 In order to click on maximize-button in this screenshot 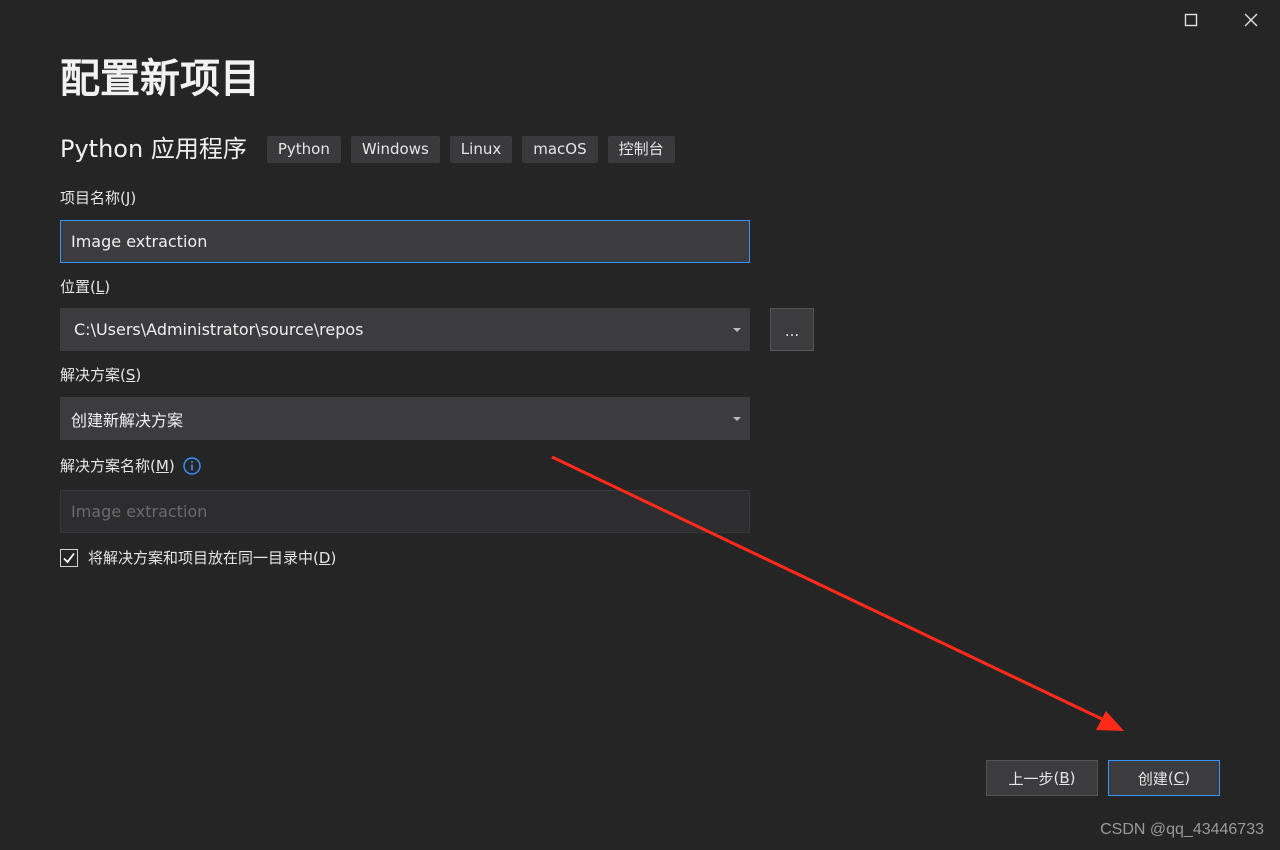, I will do `click(1191, 20)`.